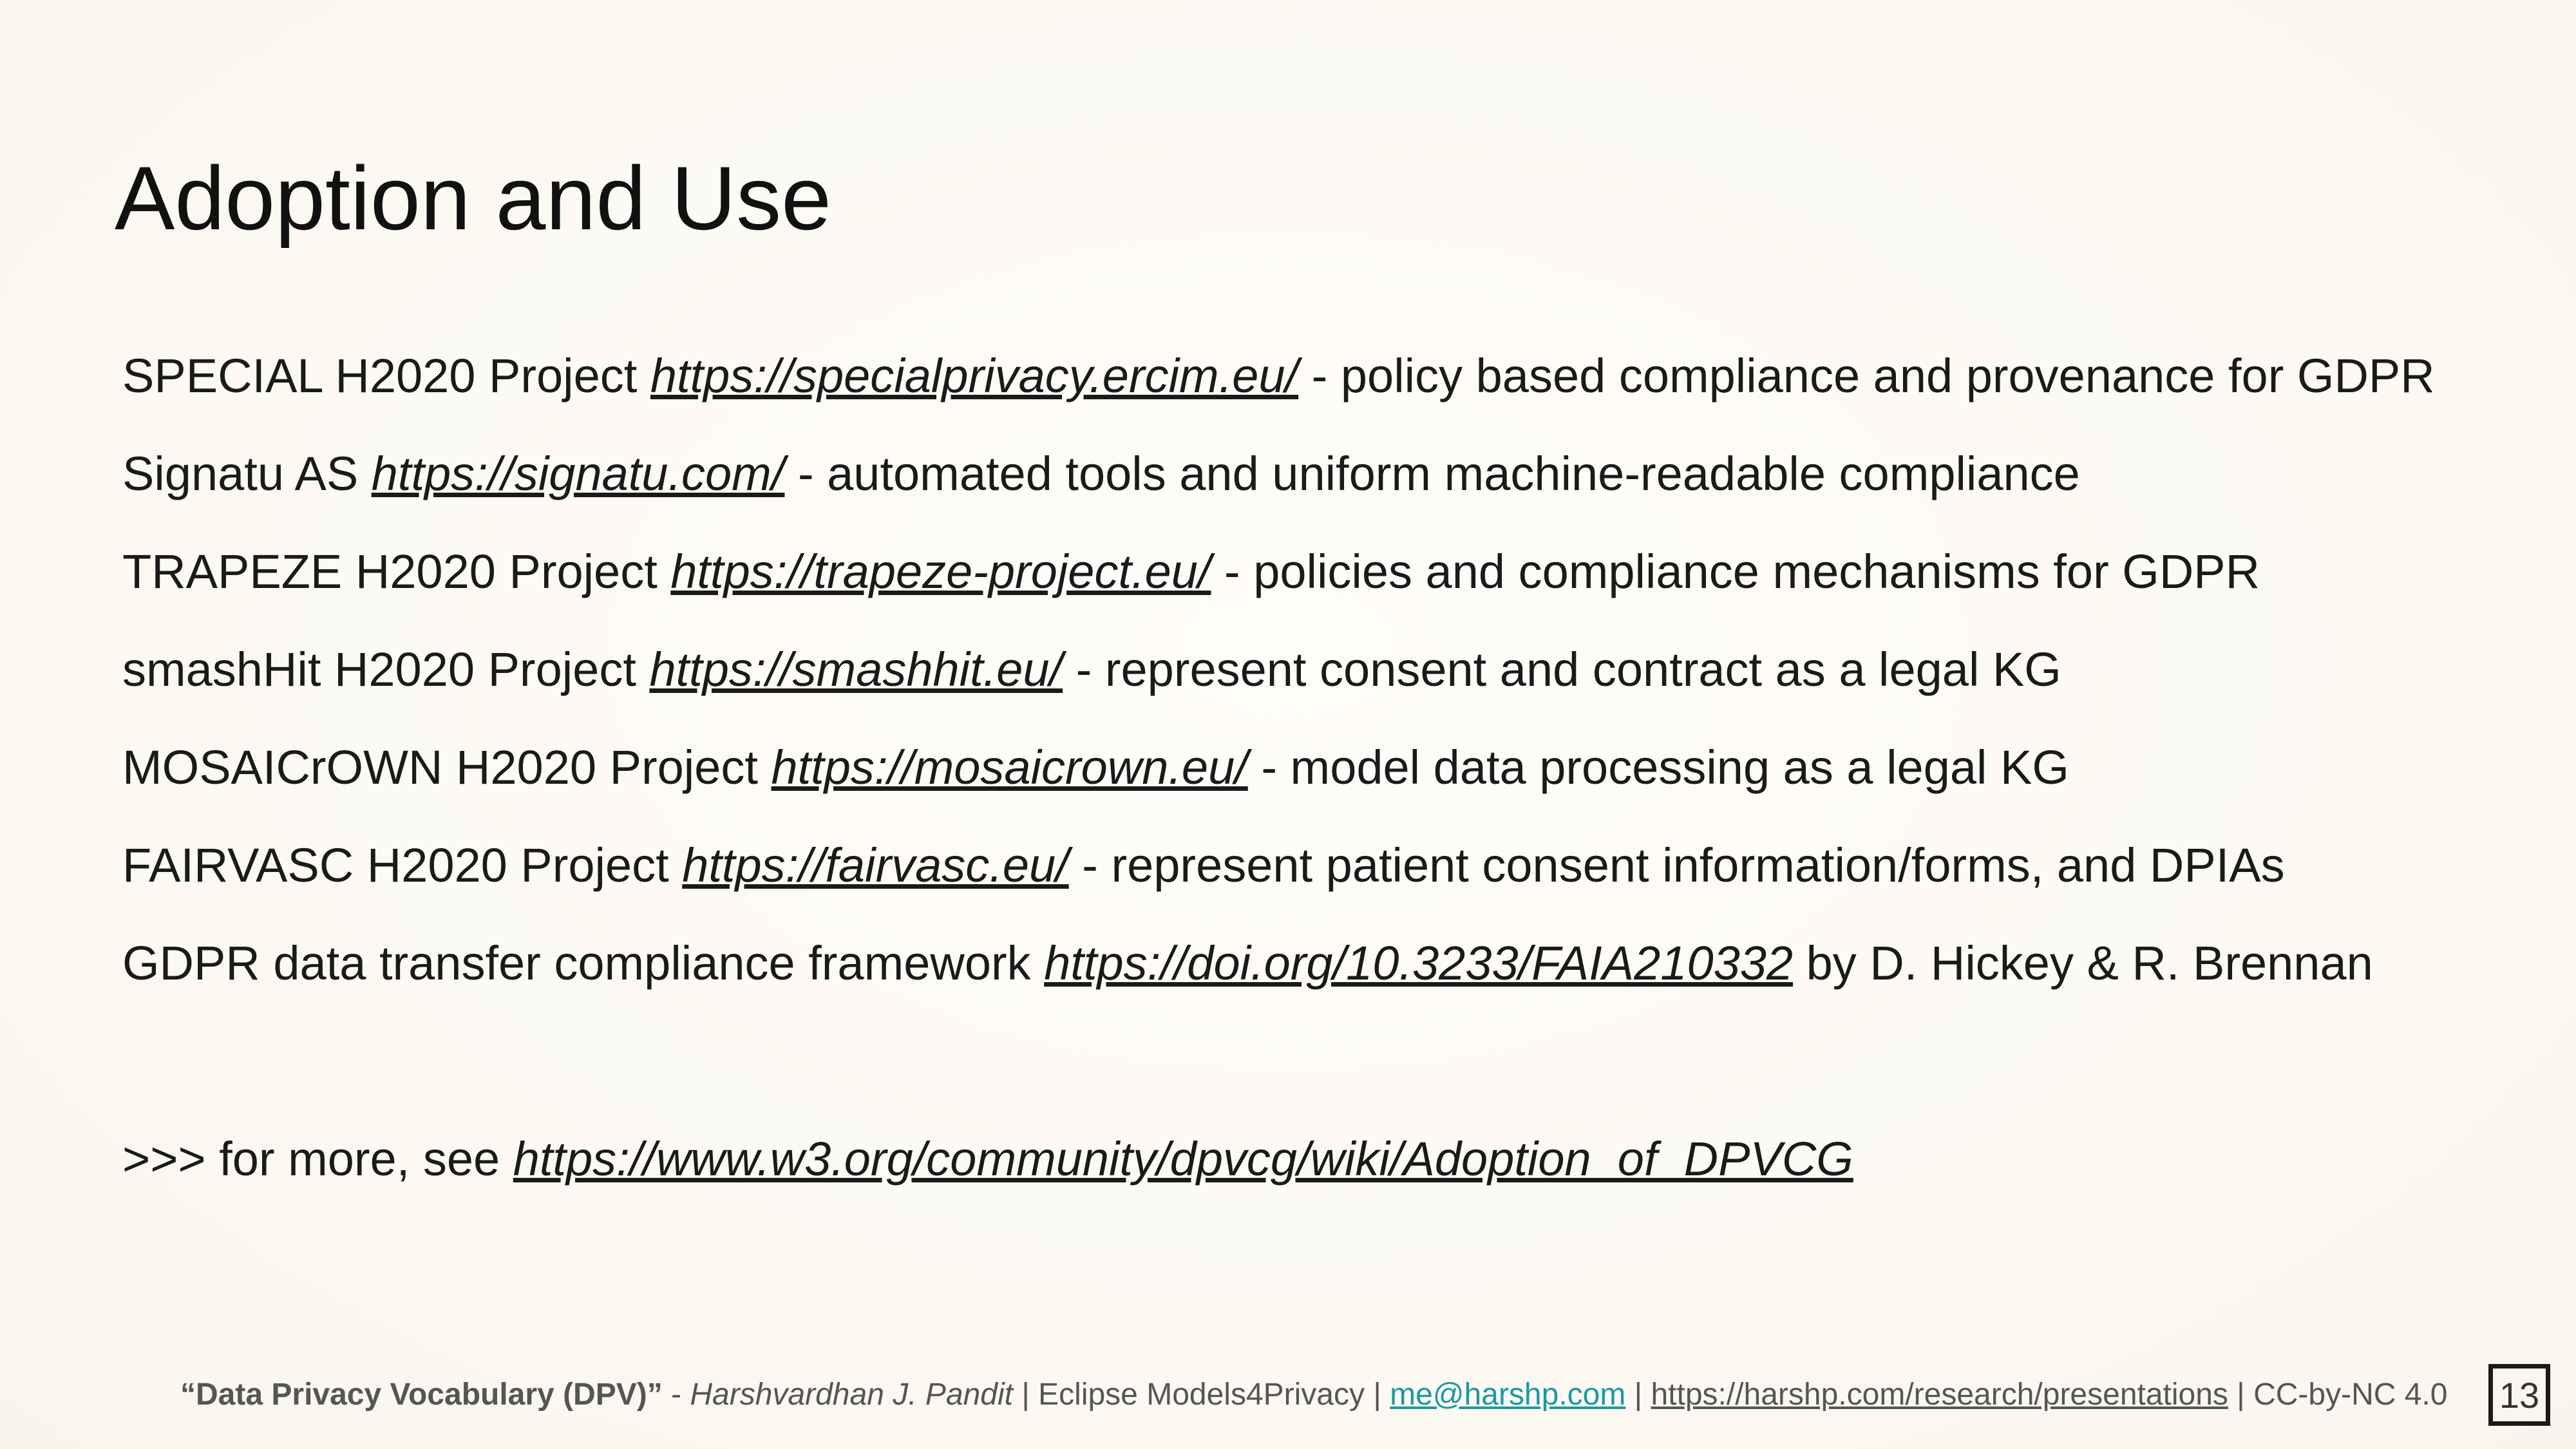  What do you see at coordinates (974, 375) in the screenshot?
I see `item-link: https://specialprivacy.ercim.eu/` at bounding box center [974, 375].